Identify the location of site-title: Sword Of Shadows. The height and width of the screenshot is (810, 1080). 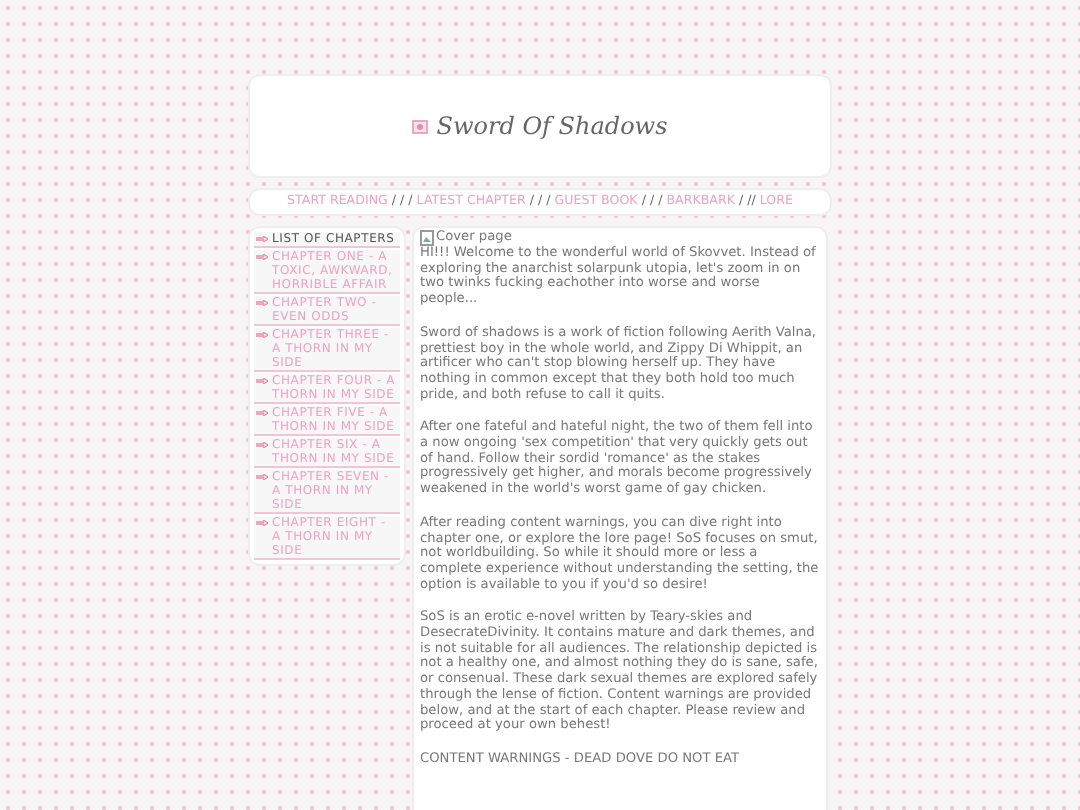
(552, 127).